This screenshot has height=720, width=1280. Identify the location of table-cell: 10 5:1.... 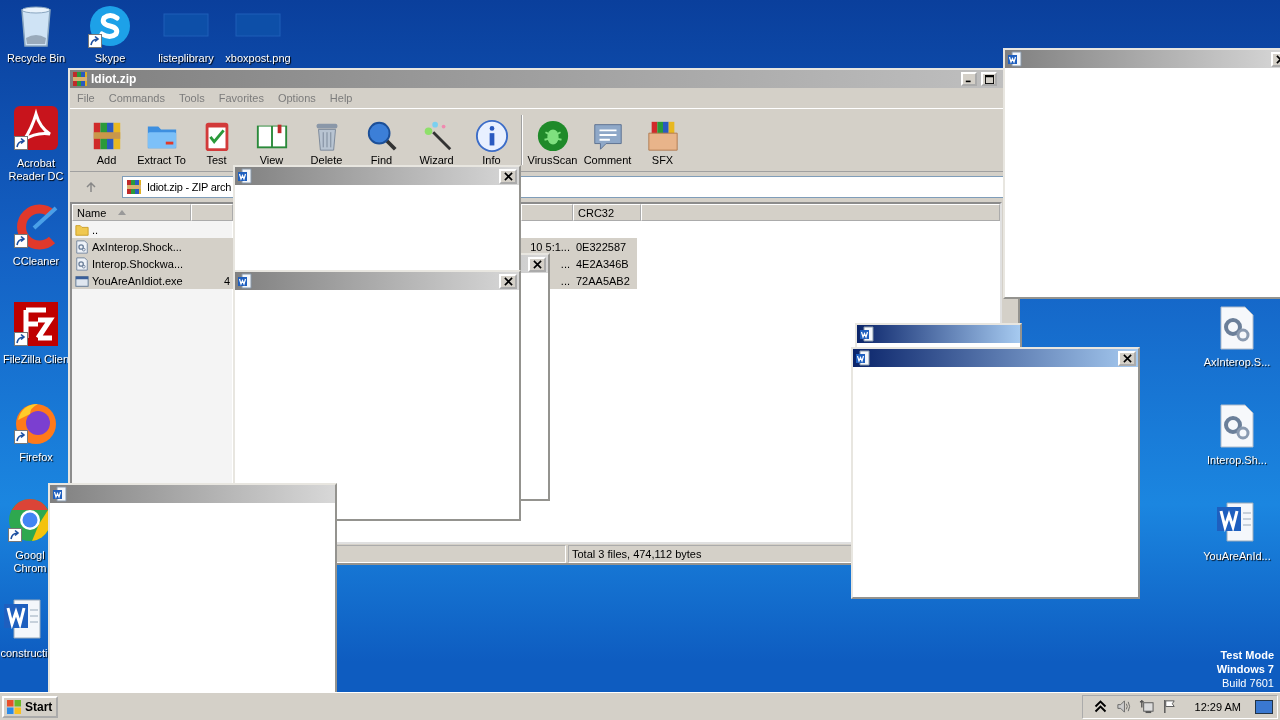
(550, 246).